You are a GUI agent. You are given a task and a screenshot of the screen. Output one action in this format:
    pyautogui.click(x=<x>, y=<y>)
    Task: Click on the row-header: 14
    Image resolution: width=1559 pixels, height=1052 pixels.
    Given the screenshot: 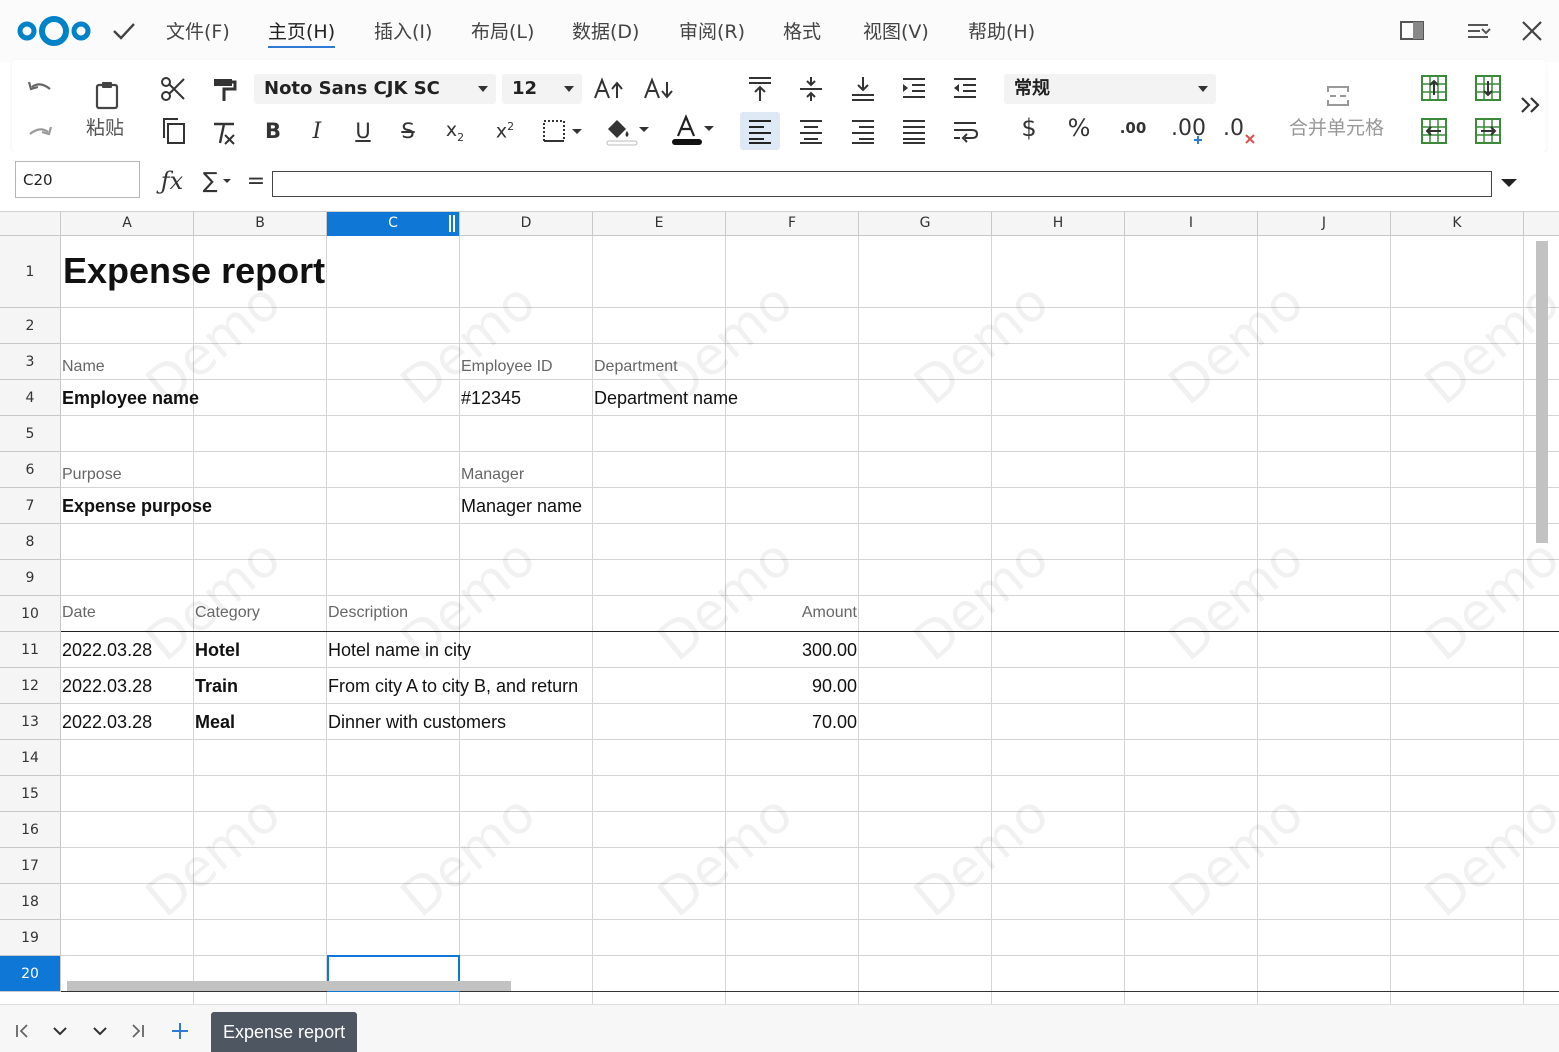 What is the action you would take?
    pyautogui.click(x=30, y=758)
    